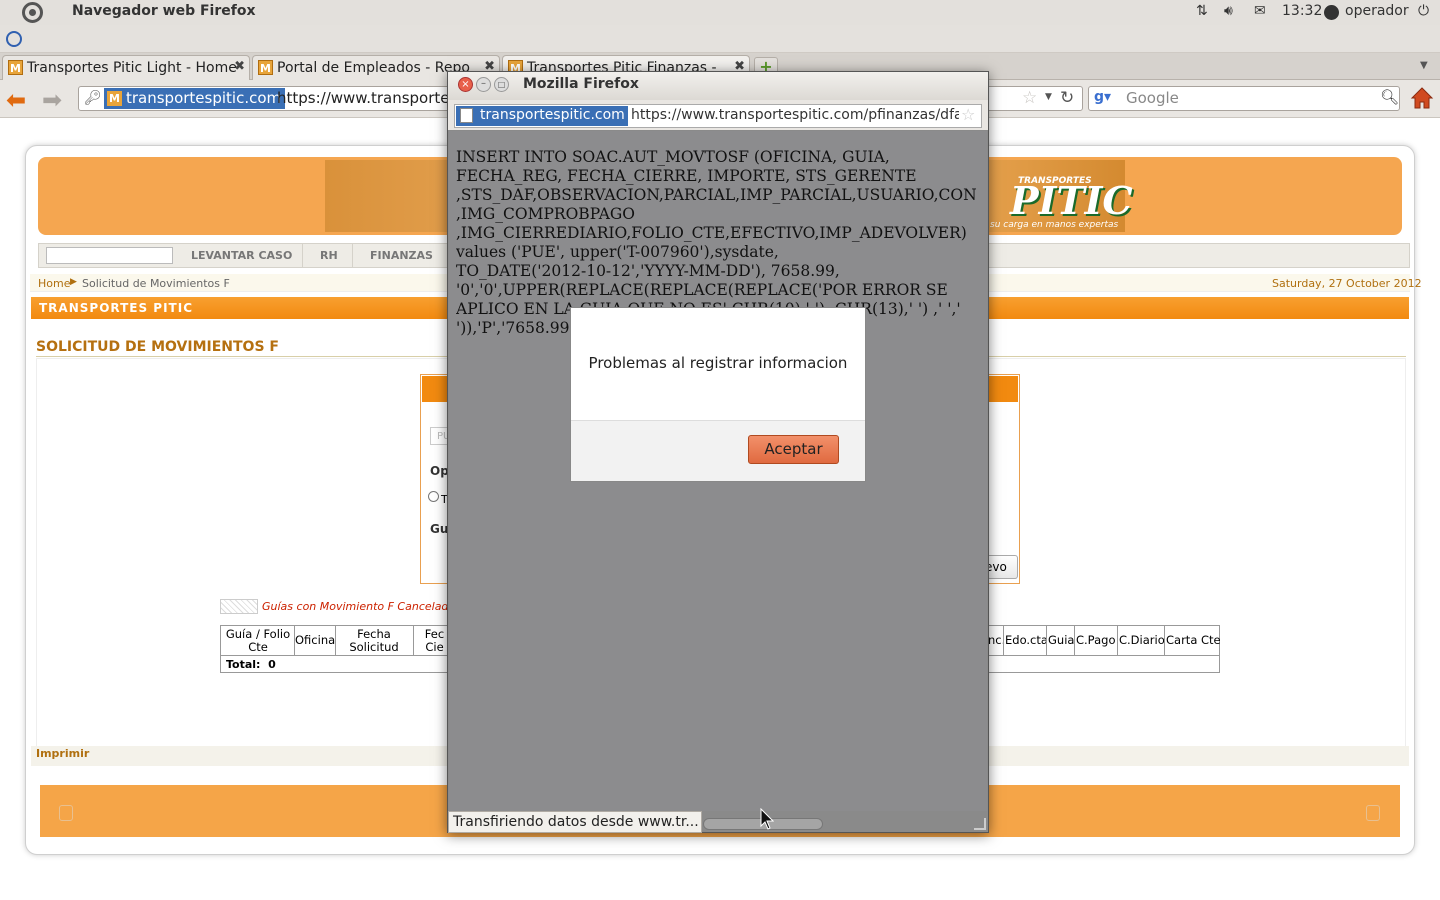  I want to click on search-icon: 🔍︎, so click(1389, 97).